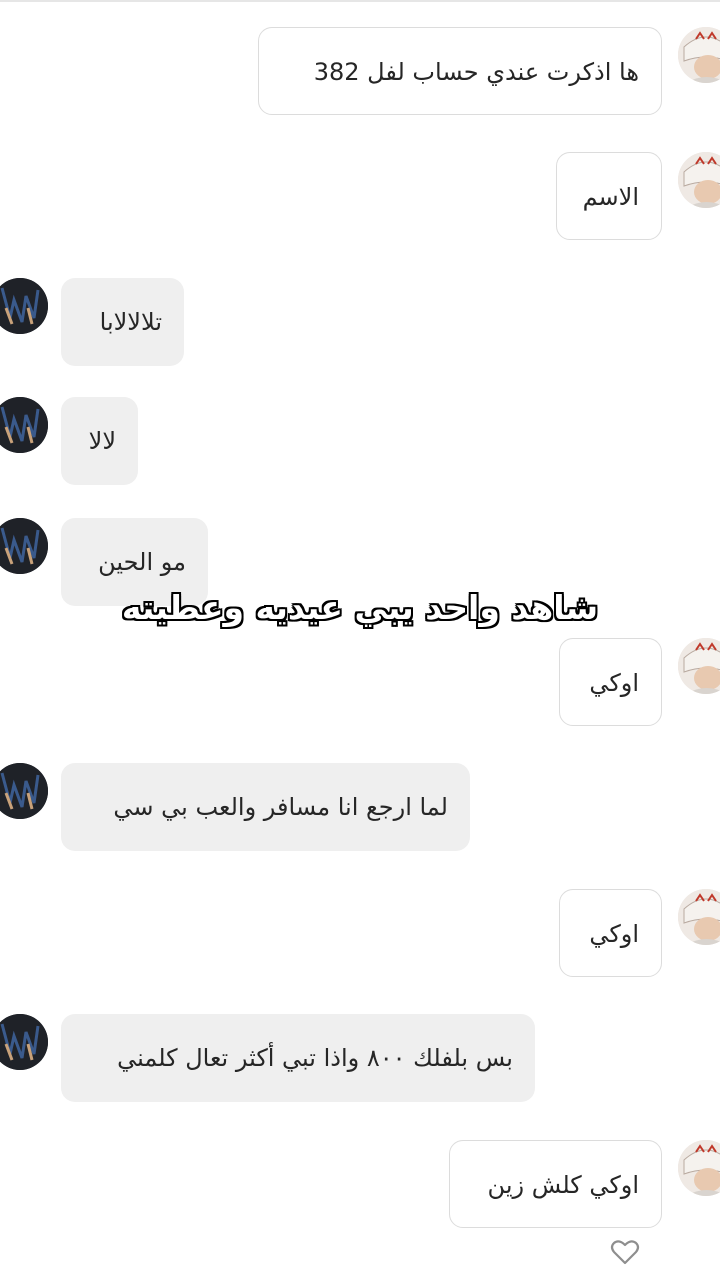 The height and width of the screenshot is (1280, 720). What do you see at coordinates (555, 1184) in the screenshot?
I see `message-bubble-outgoing: اوكي كلش زين` at bounding box center [555, 1184].